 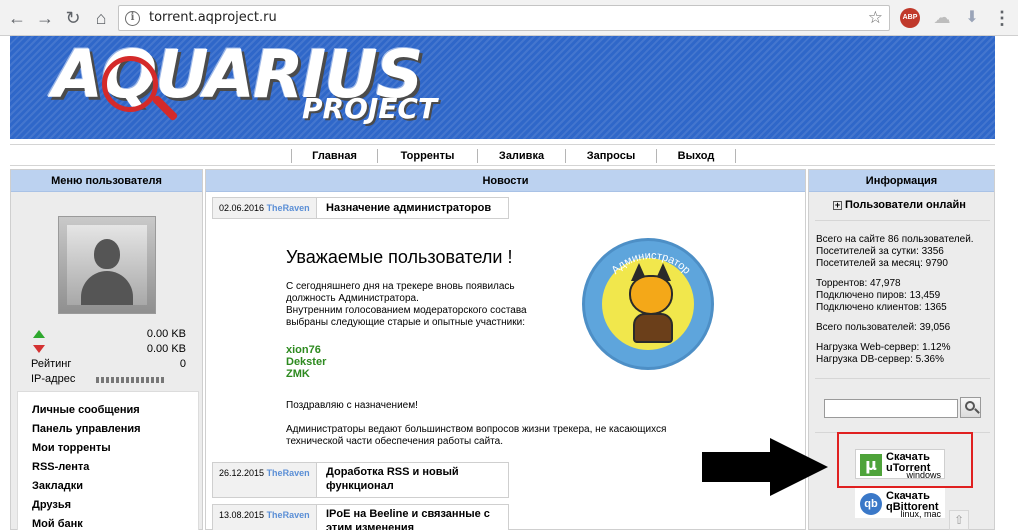 What do you see at coordinates (882, 263) in the screenshot?
I see `stat-line: Посетителей за месяц: 9790` at bounding box center [882, 263].